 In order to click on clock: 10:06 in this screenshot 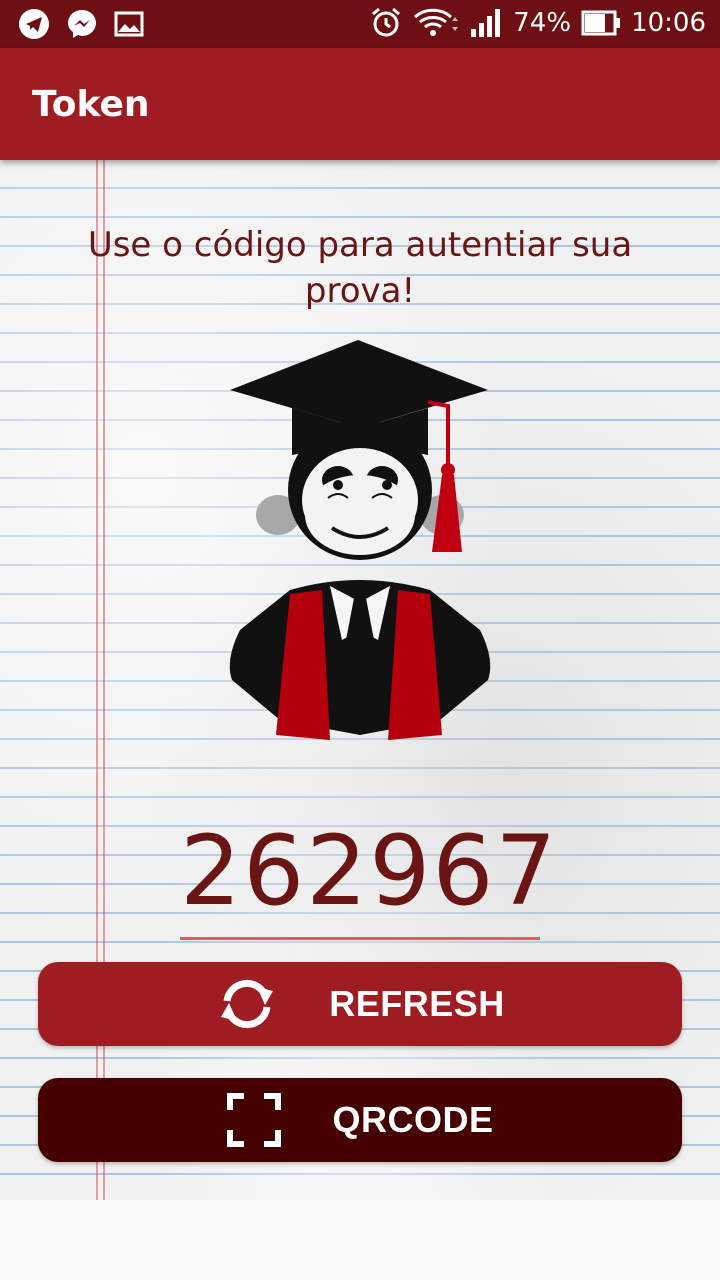, I will do `click(668, 23)`.